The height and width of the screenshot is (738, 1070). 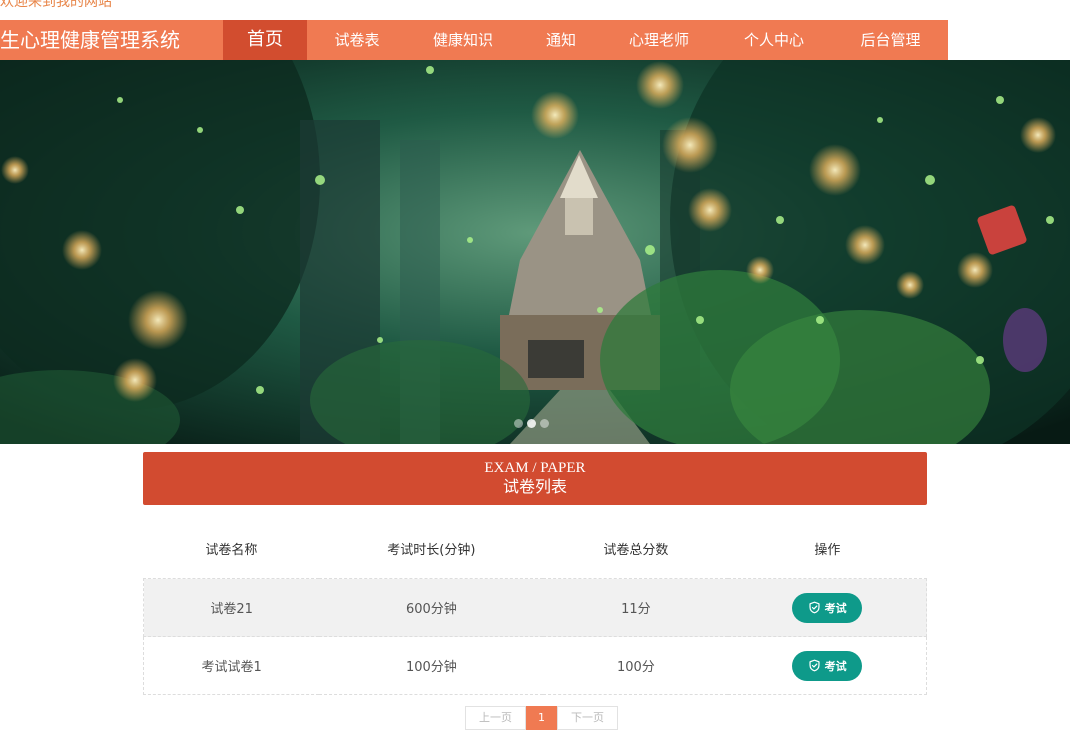 What do you see at coordinates (535, 549) in the screenshot?
I see `table-header-row: 试卷名称 考试时长(分钟) 试卷总分数 操作` at bounding box center [535, 549].